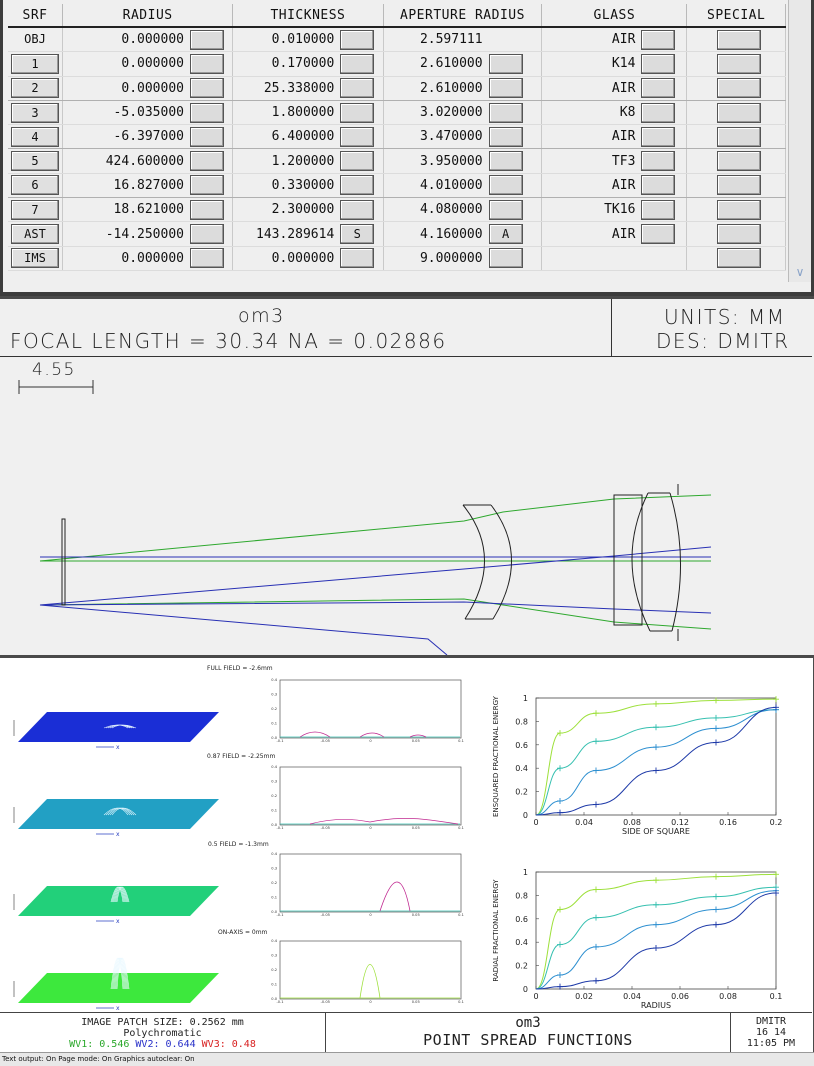 The height and width of the screenshot is (1066, 814). Describe the element at coordinates (35, 112) in the screenshot. I see `surface-button: 3` at that location.